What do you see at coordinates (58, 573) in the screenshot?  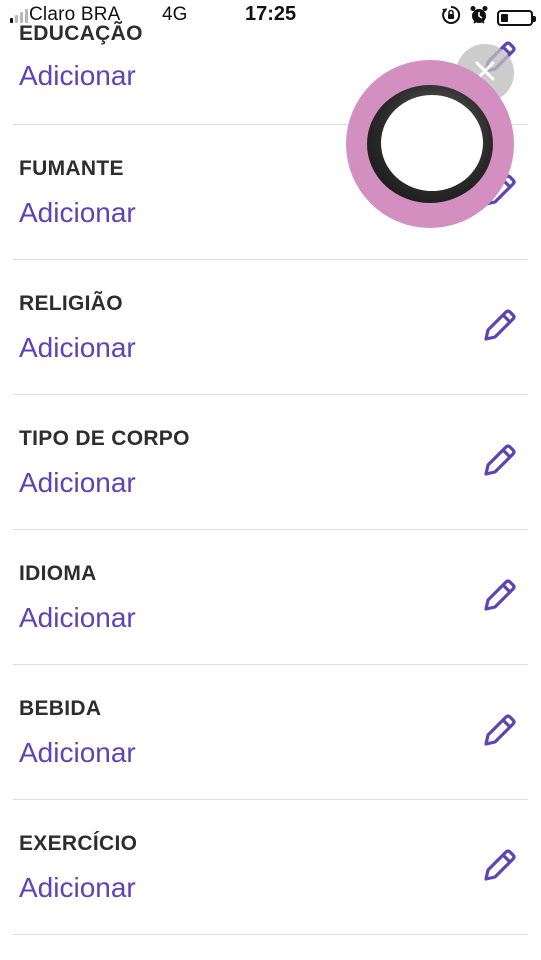 I see `field-label: IDIOMA` at bounding box center [58, 573].